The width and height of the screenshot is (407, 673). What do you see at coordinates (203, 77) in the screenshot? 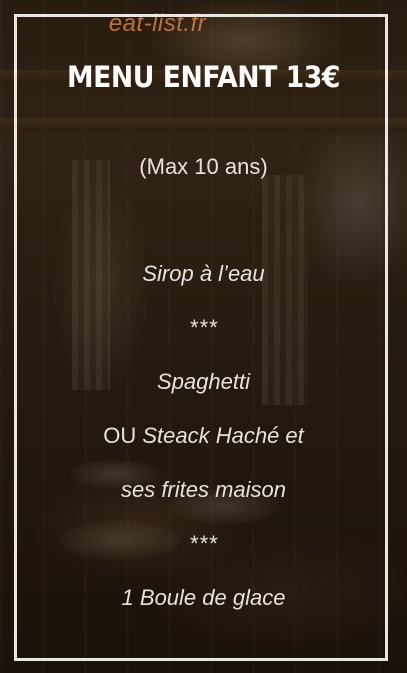
I see `menu-title: MENU ENFANT 13€` at bounding box center [203, 77].